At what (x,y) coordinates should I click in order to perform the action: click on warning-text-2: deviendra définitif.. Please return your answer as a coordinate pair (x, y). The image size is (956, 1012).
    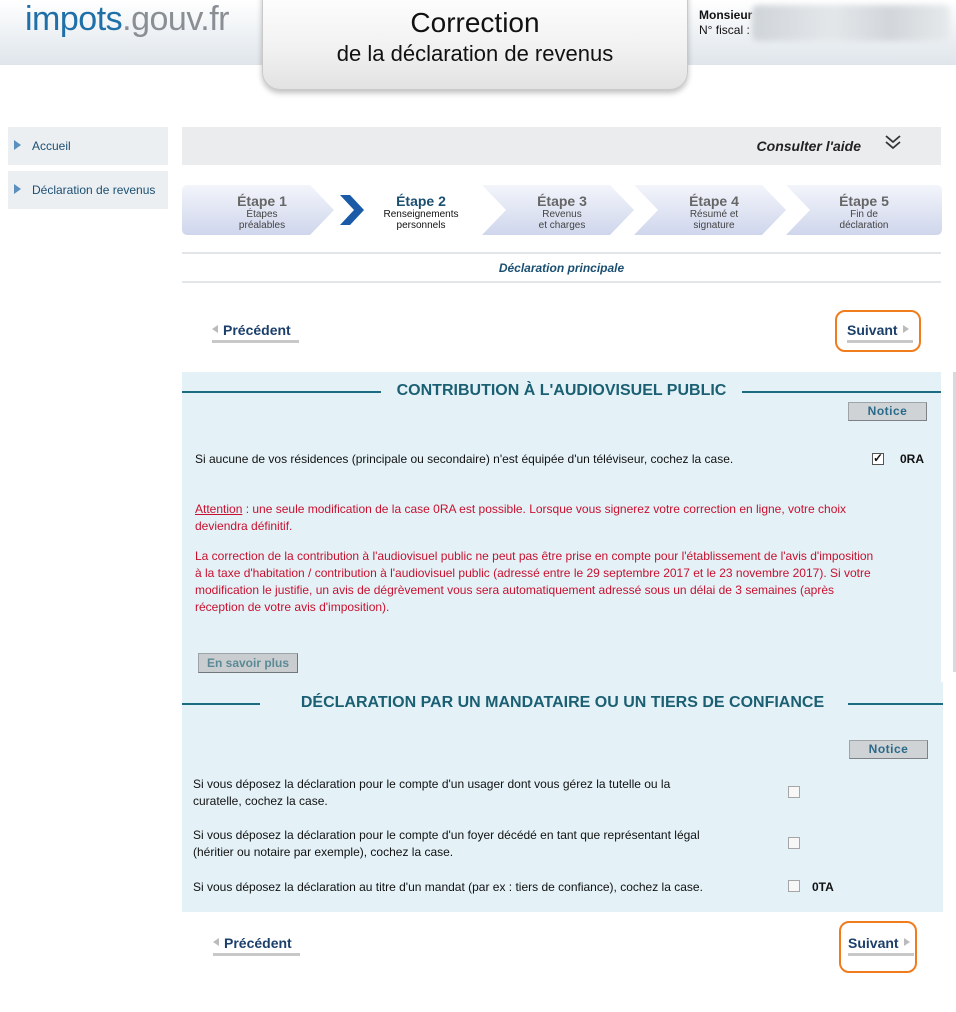
    Looking at the image, I should click on (244, 526).